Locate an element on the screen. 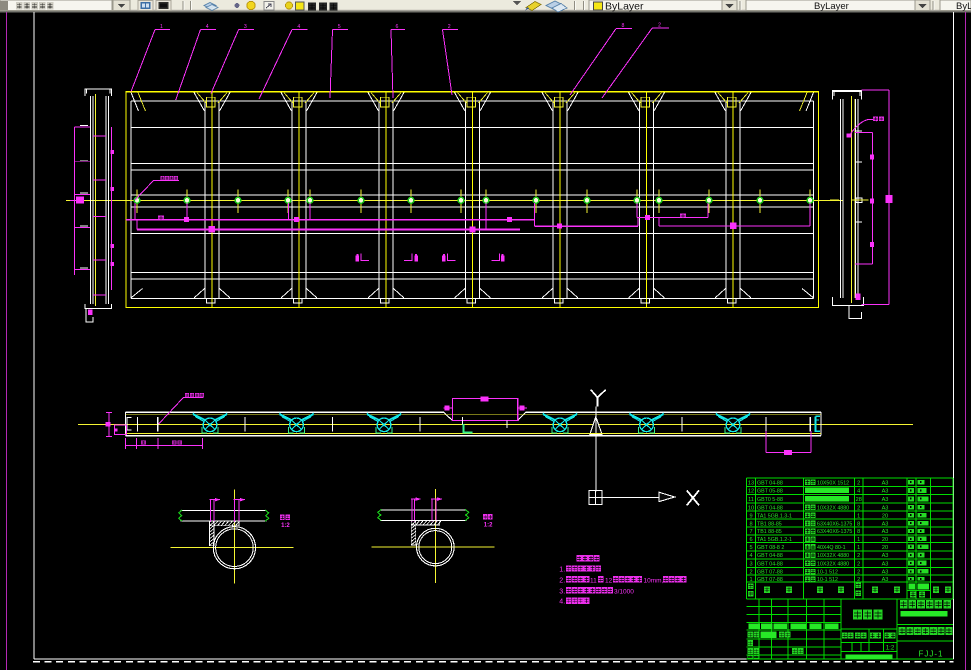  svg-text: TA1 5GB.1.2-1 is located at coordinates (774, 540).